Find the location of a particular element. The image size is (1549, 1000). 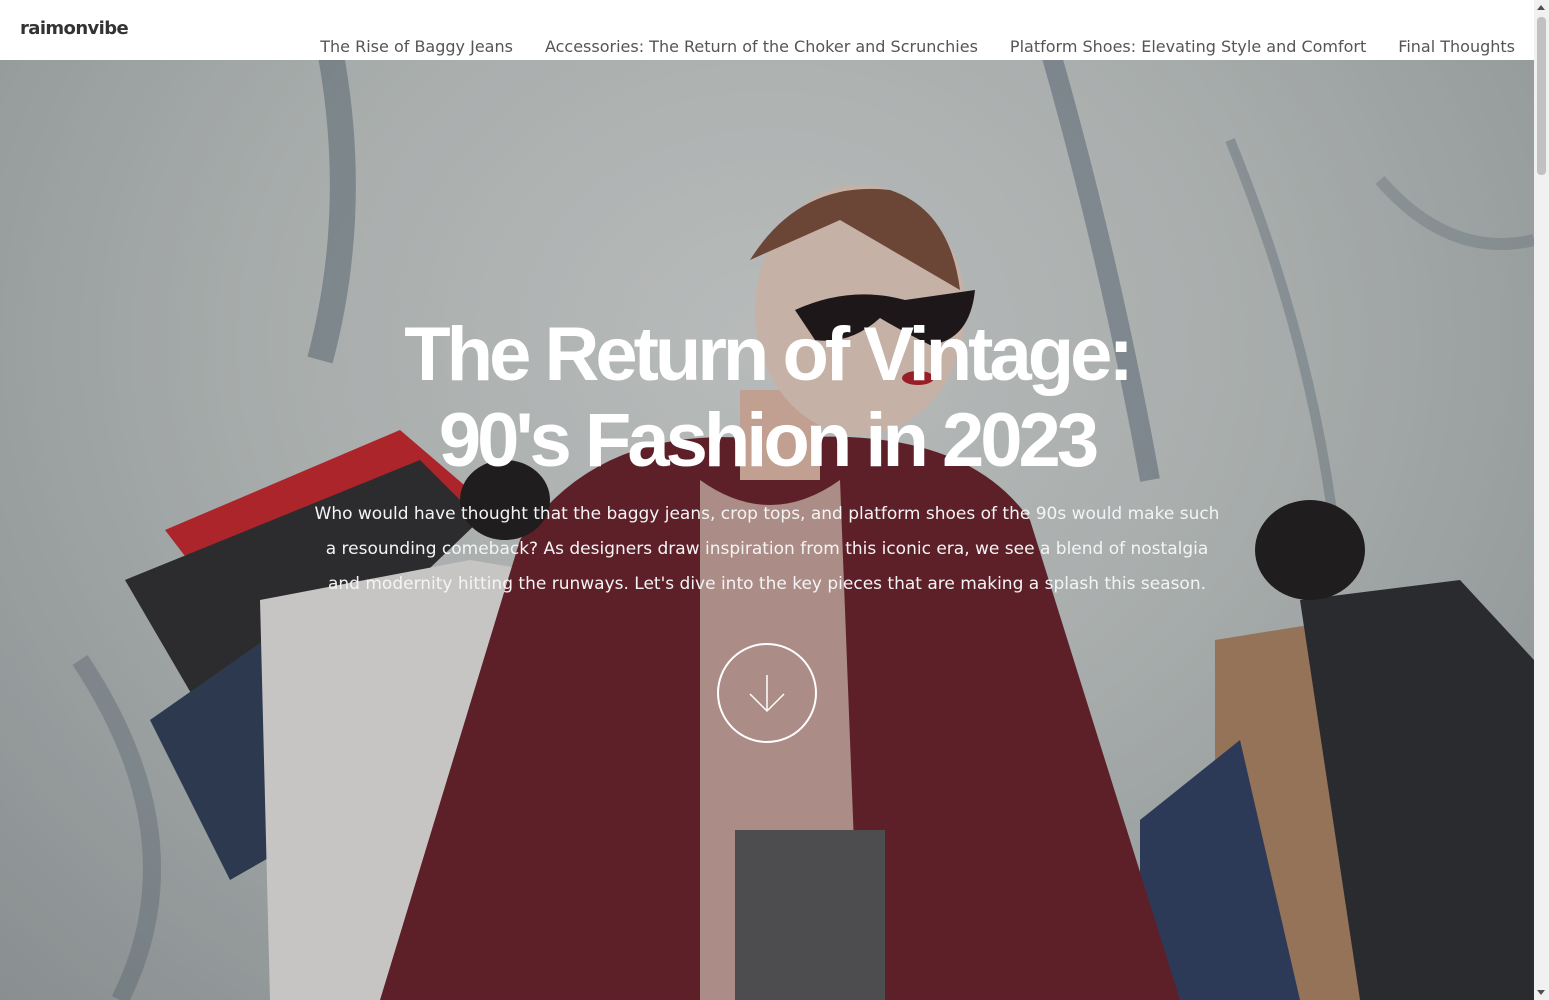

hero-title-line-2: 90's Fashion in 2023 is located at coordinates (768, 440).